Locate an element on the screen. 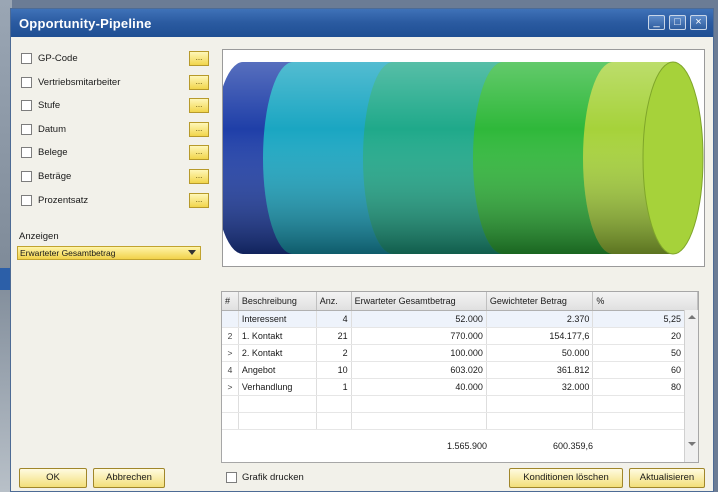 This screenshot has width=718, height=492. betraege-checkbox is located at coordinates (26, 176).